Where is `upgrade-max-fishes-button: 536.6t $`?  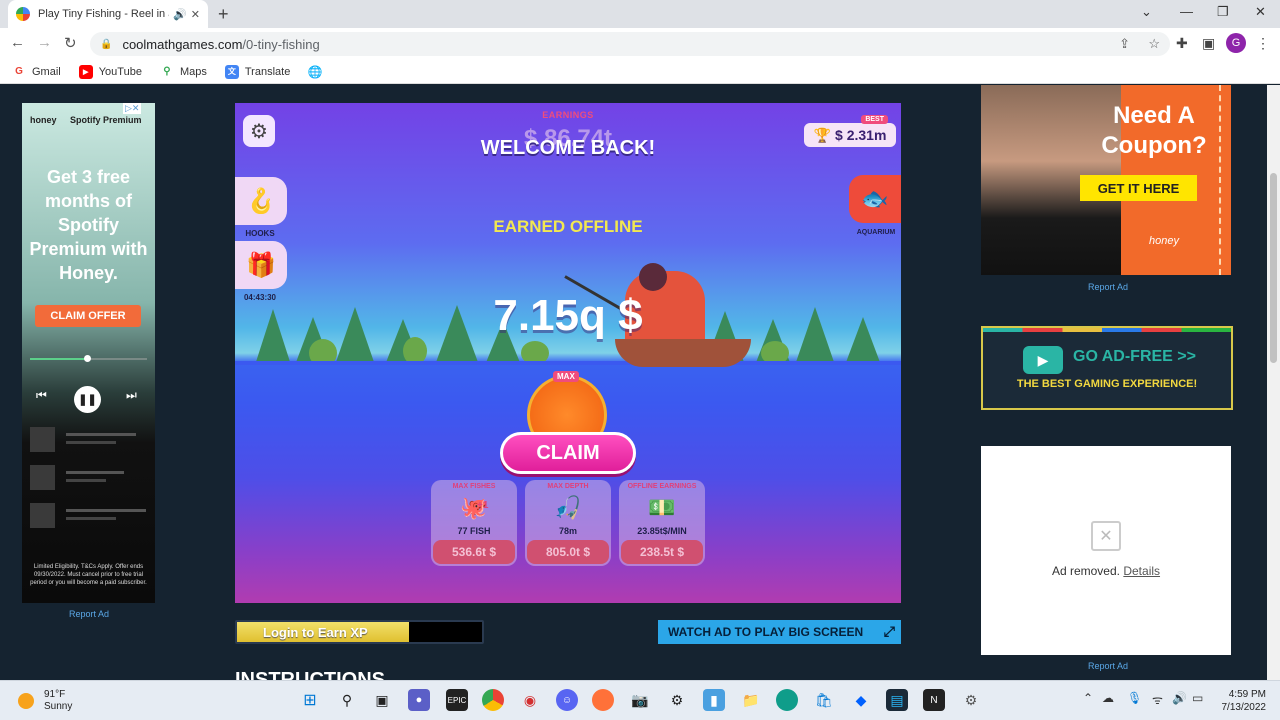 upgrade-max-fishes-button: 536.6t $ is located at coordinates (474, 552).